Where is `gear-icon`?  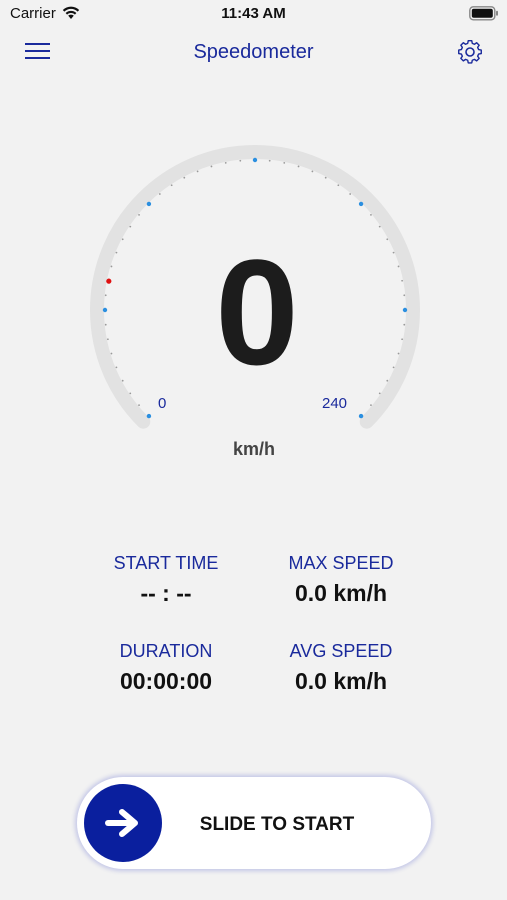 gear-icon is located at coordinates (470, 54).